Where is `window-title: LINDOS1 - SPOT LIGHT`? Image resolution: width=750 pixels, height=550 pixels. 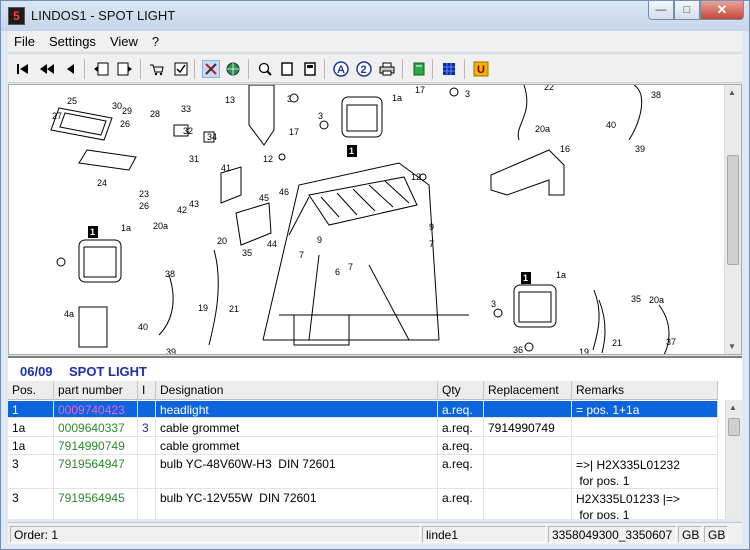
window-title: LINDOS1 - SPOT LIGHT is located at coordinates (103, 15).